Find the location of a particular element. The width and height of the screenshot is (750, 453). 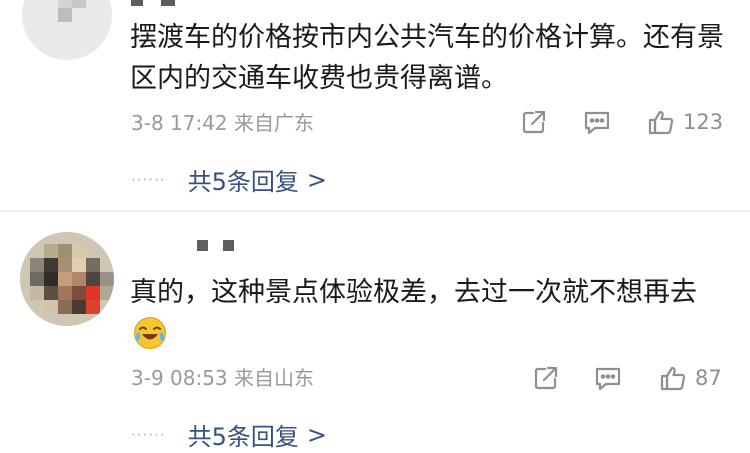

like-button: 123 is located at coordinates (685, 122).